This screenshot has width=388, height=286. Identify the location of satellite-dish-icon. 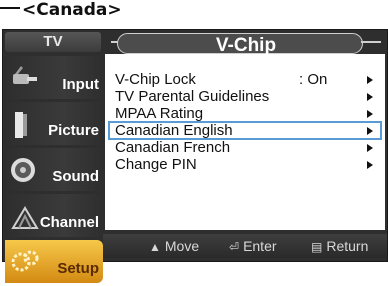
(25, 216).